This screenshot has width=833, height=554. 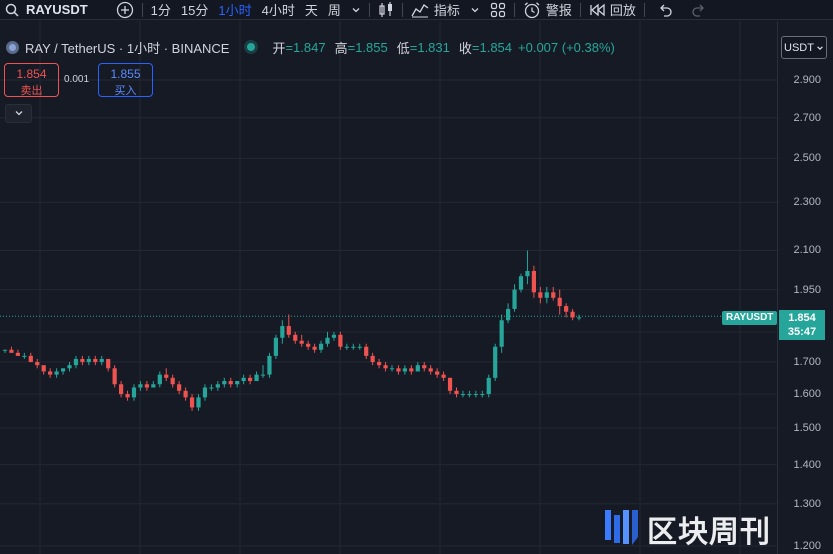 What do you see at coordinates (194, 10) in the screenshot?
I see `interval-15m-button: 15分` at bounding box center [194, 10].